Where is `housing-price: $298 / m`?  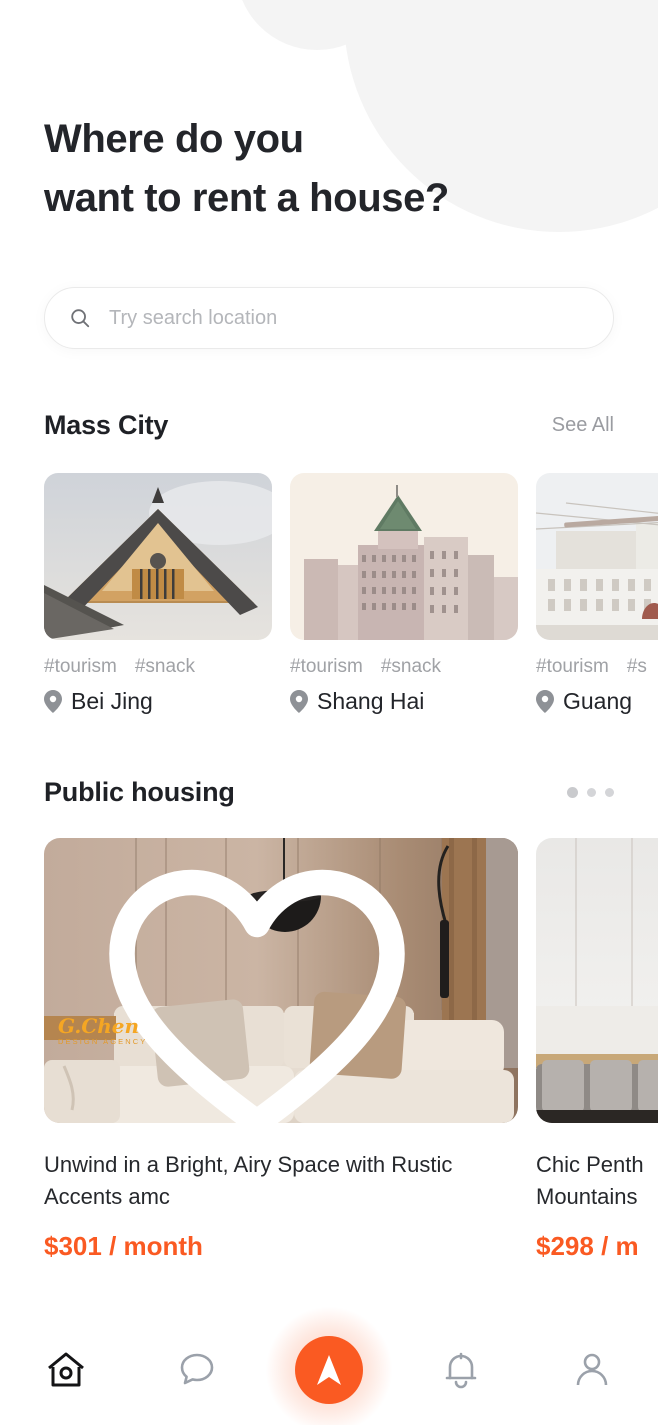
housing-price: $298 / m is located at coordinates (587, 1245).